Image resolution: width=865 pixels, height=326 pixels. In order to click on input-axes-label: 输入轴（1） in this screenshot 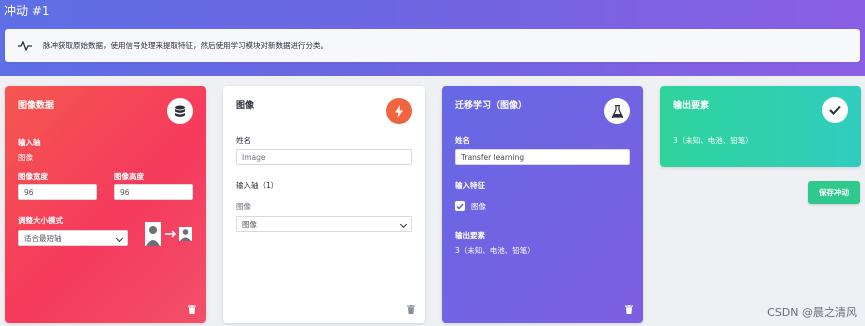, I will do `click(257, 185)`.